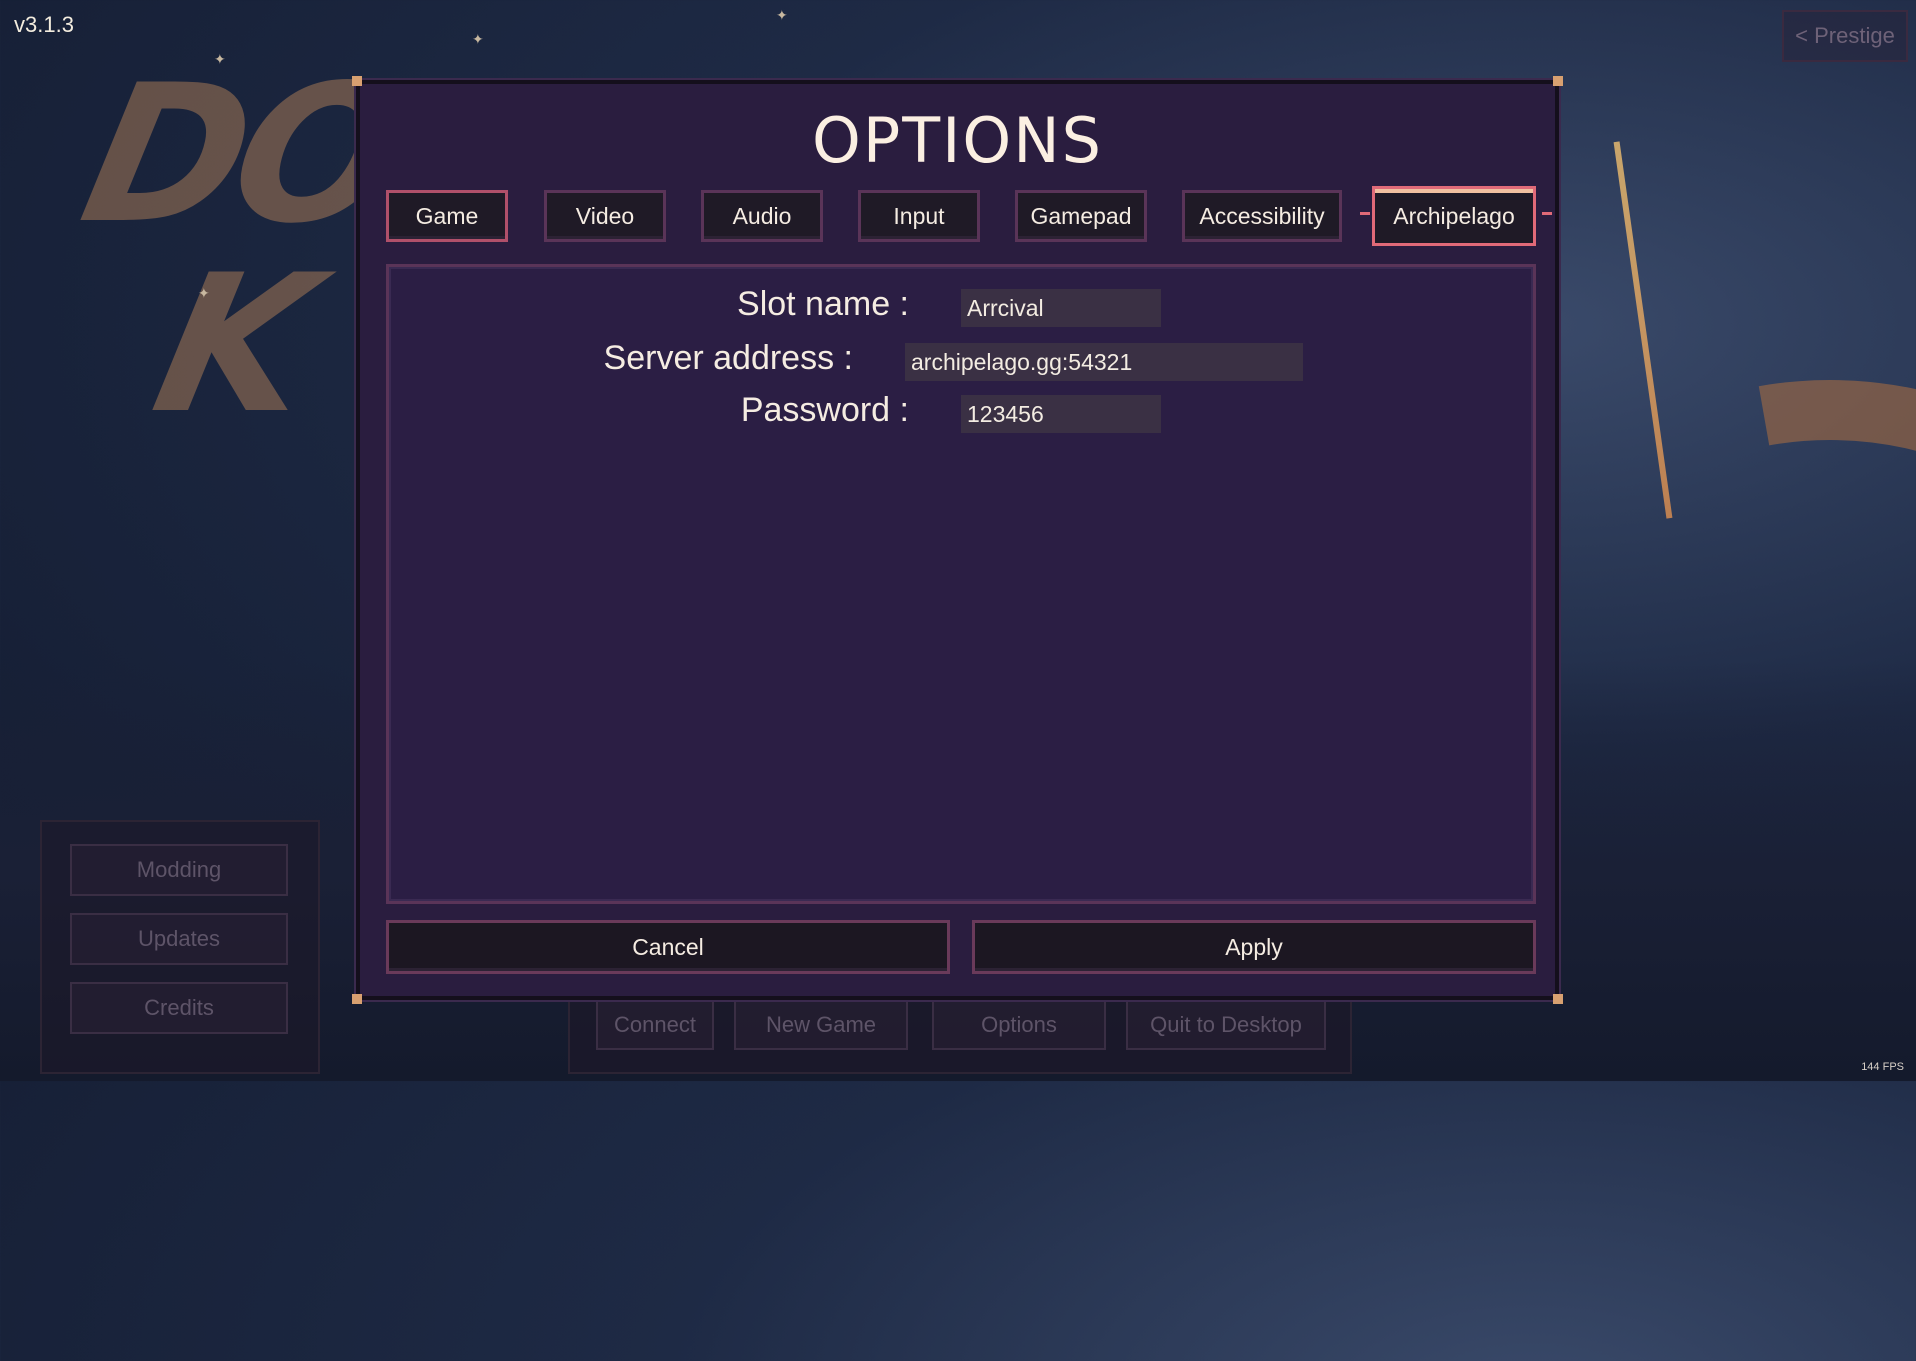 Image resolution: width=1916 pixels, height=1361 pixels. Describe the element at coordinates (957, 140) in the screenshot. I see `dialog-title: OPTIONS` at that location.